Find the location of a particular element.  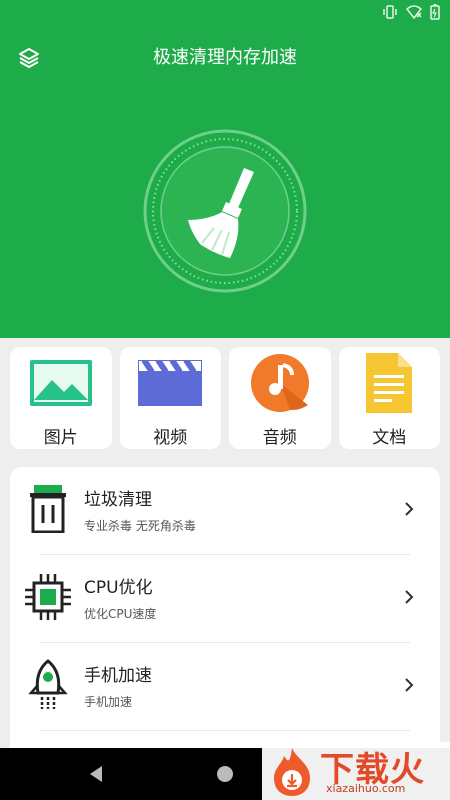

category-images: 图片 is located at coordinates (61, 398).